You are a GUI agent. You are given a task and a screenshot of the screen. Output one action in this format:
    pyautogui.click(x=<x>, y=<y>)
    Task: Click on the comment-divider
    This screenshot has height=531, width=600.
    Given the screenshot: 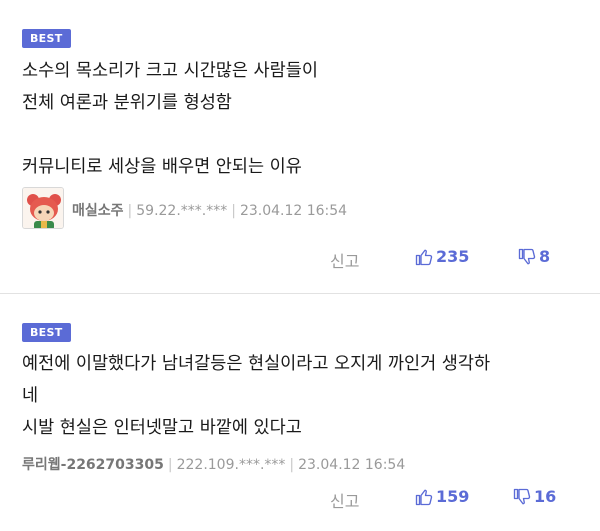 What is the action you would take?
    pyautogui.click(x=300, y=293)
    